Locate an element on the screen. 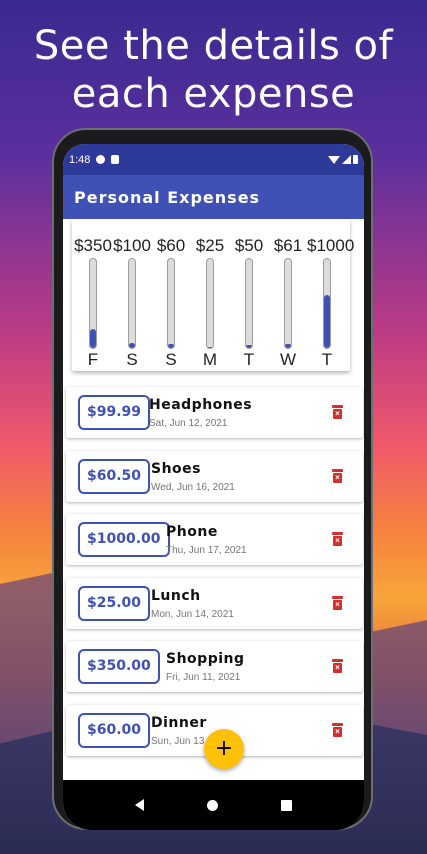 The width and height of the screenshot is (427, 854). expense-title: Lunch is located at coordinates (176, 596).